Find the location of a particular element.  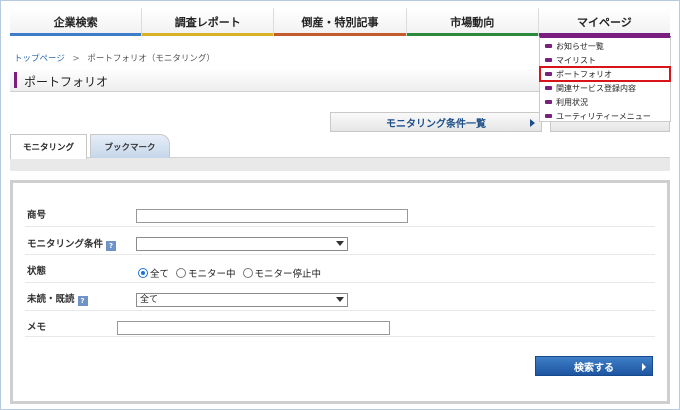

condition-label: モニタリング条件? is located at coordinates (72, 243).